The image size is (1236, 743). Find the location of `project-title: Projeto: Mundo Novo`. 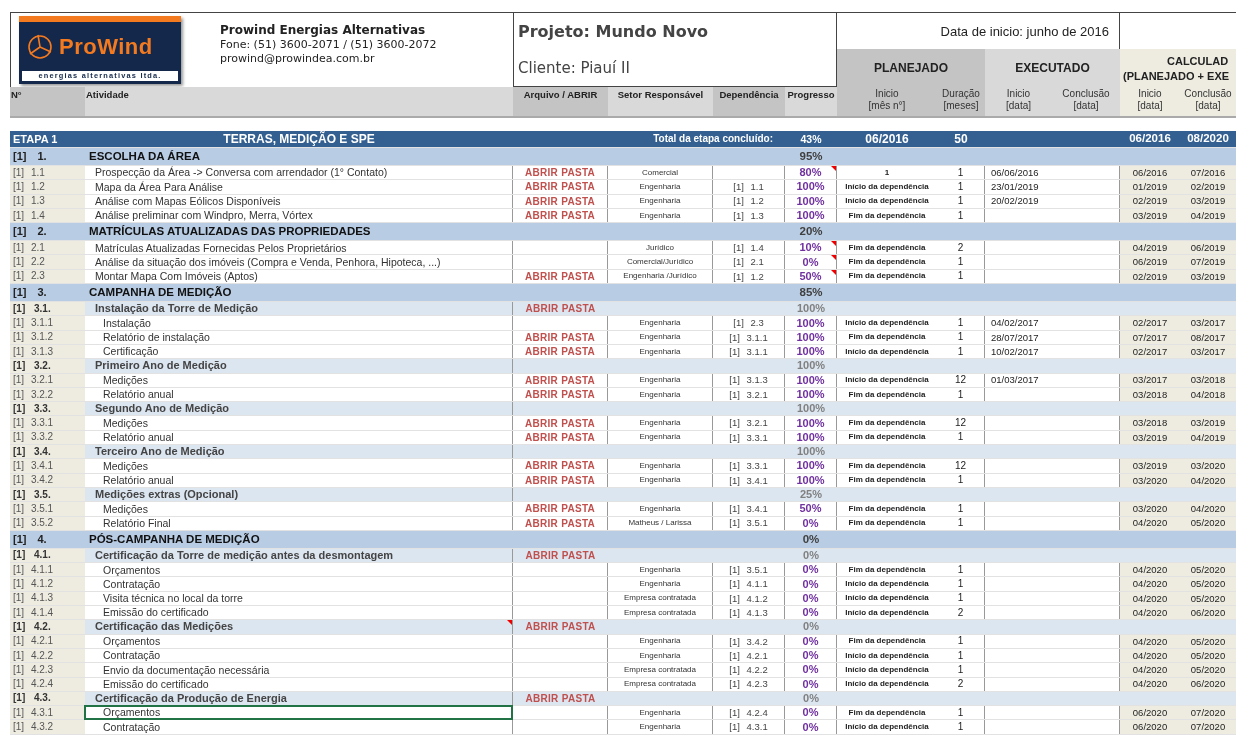

project-title: Projeto: Mundo Novo is located at coordinates (614, 31).